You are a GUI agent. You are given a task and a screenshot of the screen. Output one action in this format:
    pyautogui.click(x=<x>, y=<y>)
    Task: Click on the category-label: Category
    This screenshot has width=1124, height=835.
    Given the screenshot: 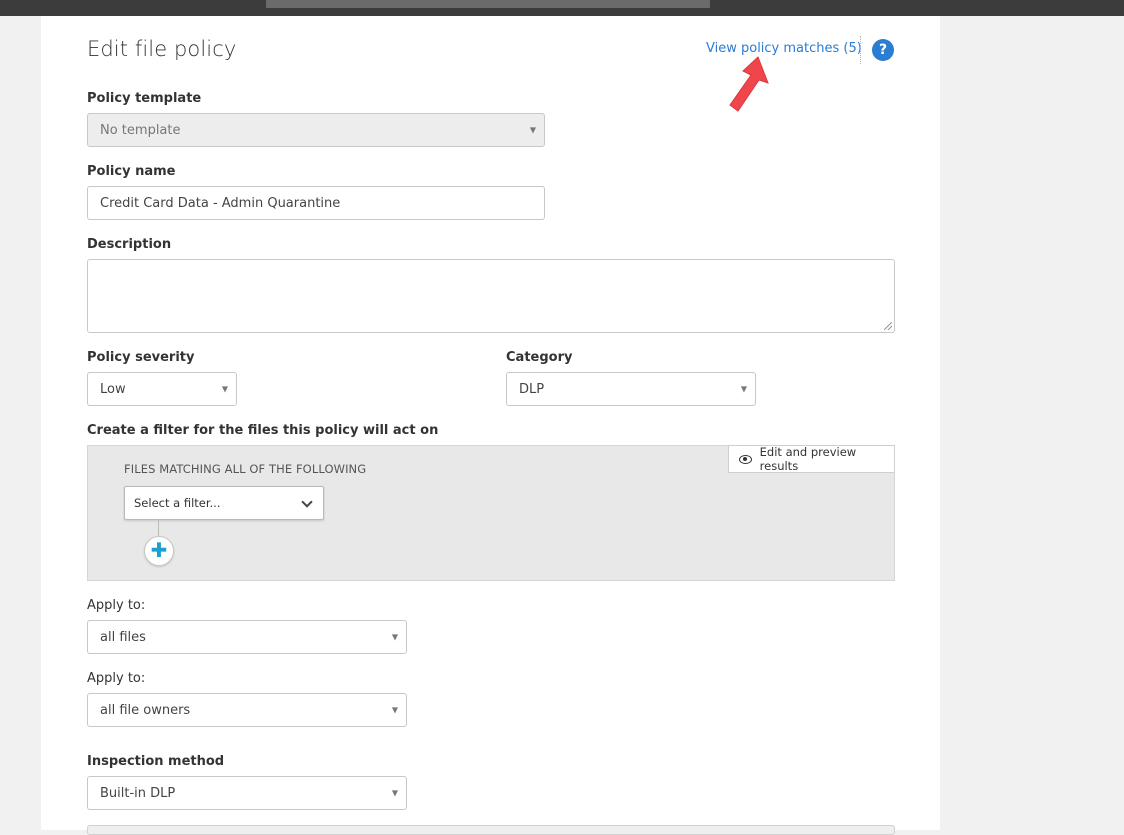 What is the action you would take?
    pyautogui.click(x=539, y=357)
    